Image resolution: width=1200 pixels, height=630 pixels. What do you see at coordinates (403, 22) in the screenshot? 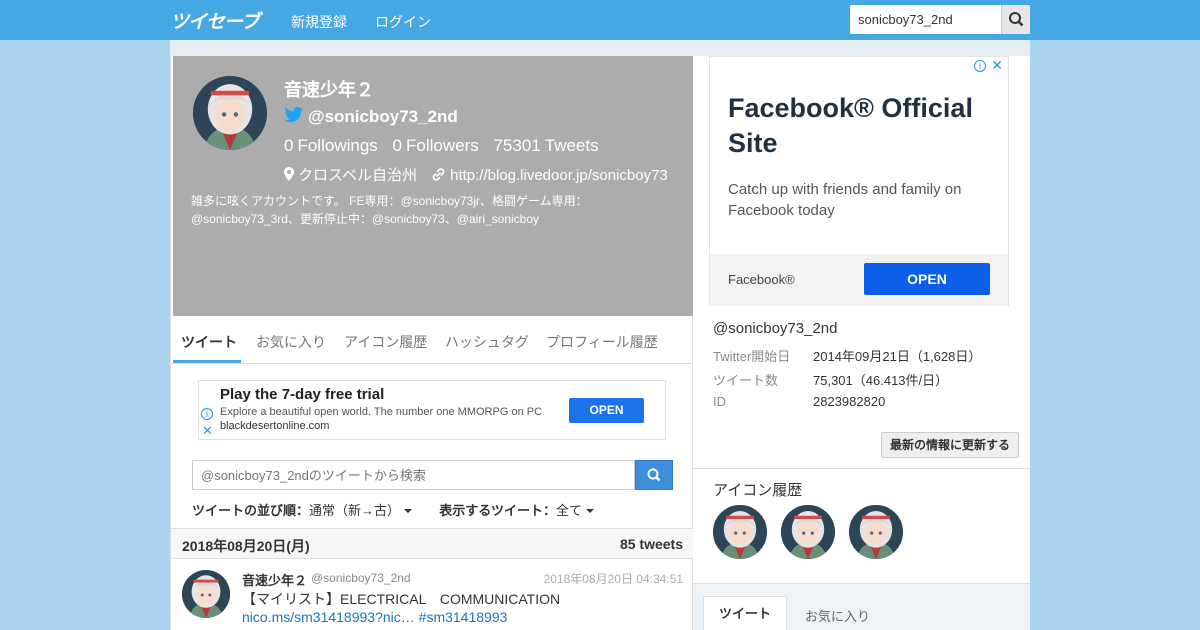
I see `nav-login-link: ログイン` at bounding box center [403, 22].